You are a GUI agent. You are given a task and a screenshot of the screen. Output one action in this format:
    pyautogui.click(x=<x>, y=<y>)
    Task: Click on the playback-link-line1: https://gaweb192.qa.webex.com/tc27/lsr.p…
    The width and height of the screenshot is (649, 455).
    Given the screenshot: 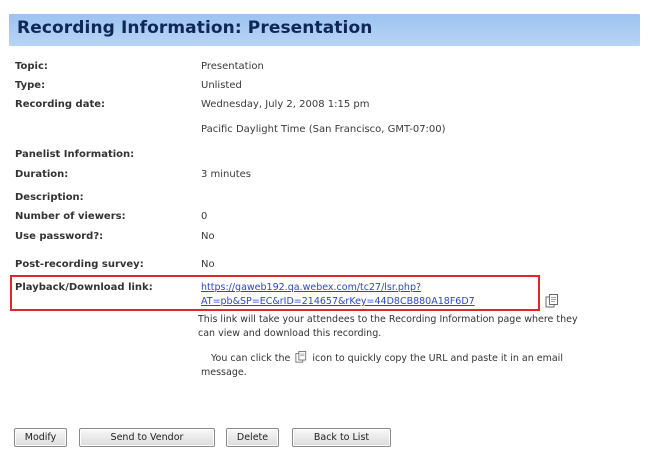 What is the action you would take?
    pyautogui.click(x=311, y=287)
    